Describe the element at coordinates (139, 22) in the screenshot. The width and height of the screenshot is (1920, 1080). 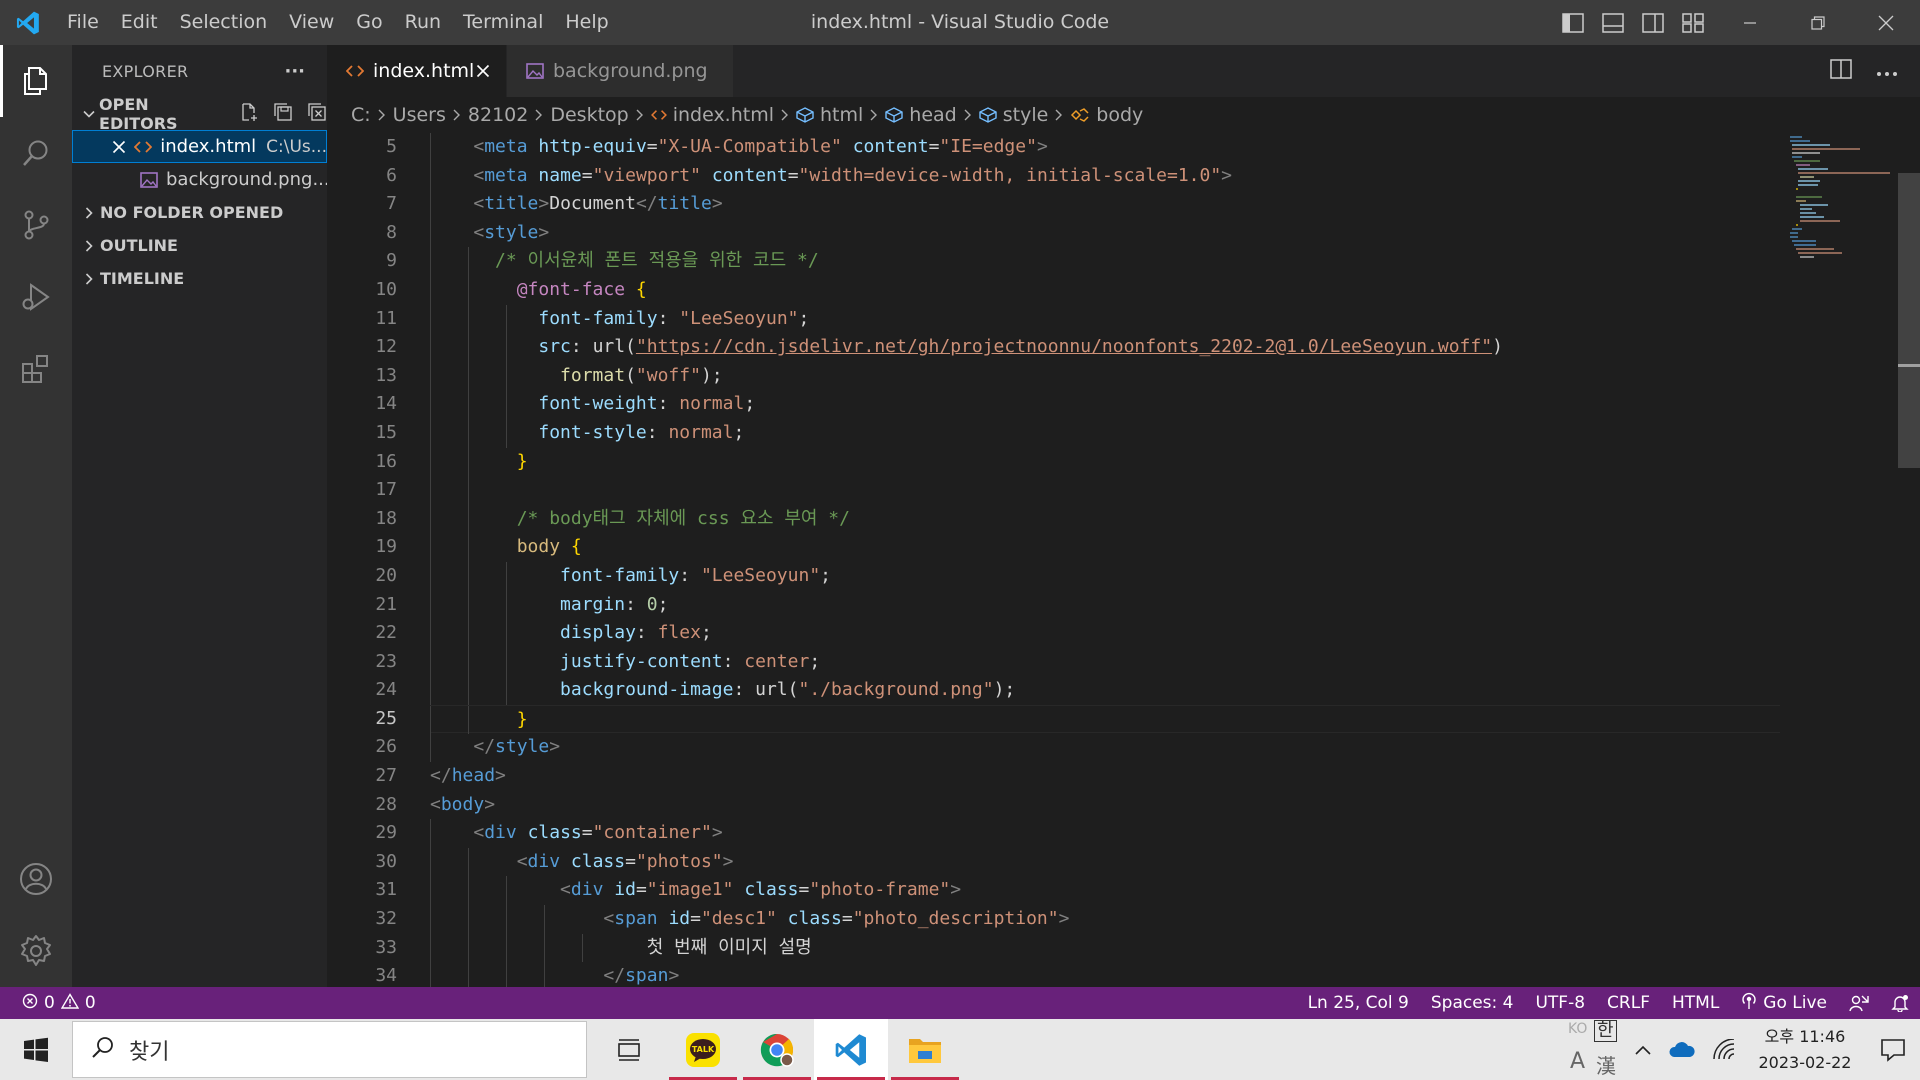
I see `menu-edit: Edit` at that location.